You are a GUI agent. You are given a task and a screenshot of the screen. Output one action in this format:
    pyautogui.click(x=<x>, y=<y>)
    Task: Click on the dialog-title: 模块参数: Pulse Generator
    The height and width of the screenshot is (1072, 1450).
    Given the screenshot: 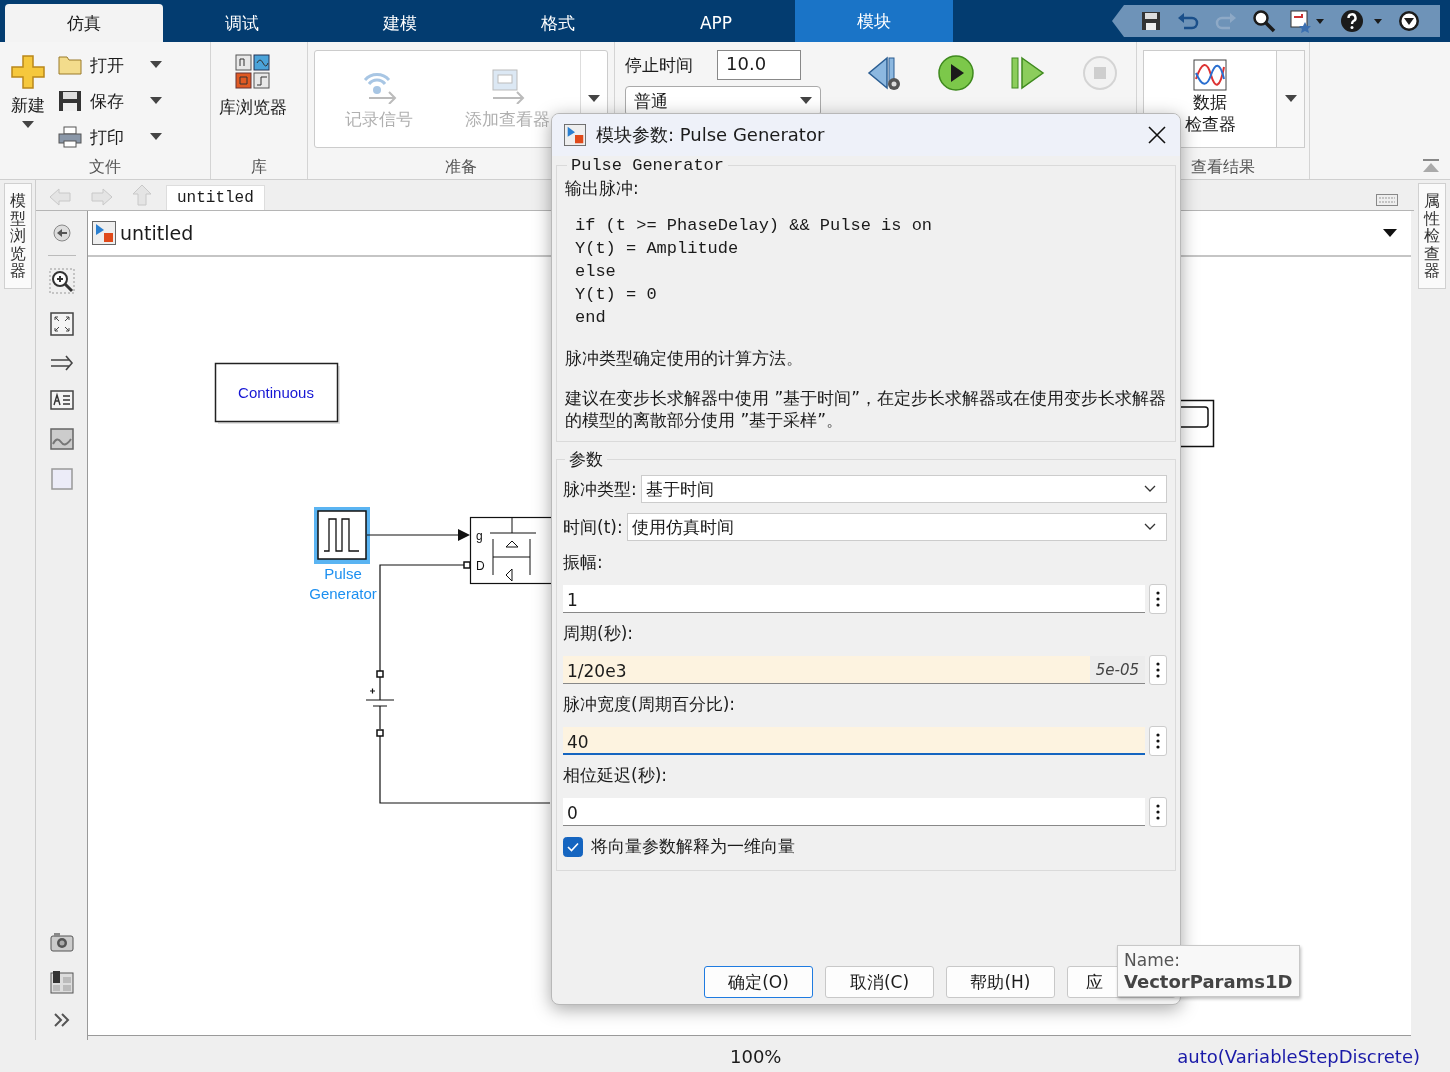 What is the action you would take?
    pyautogui.click(x=710, y=135)
    